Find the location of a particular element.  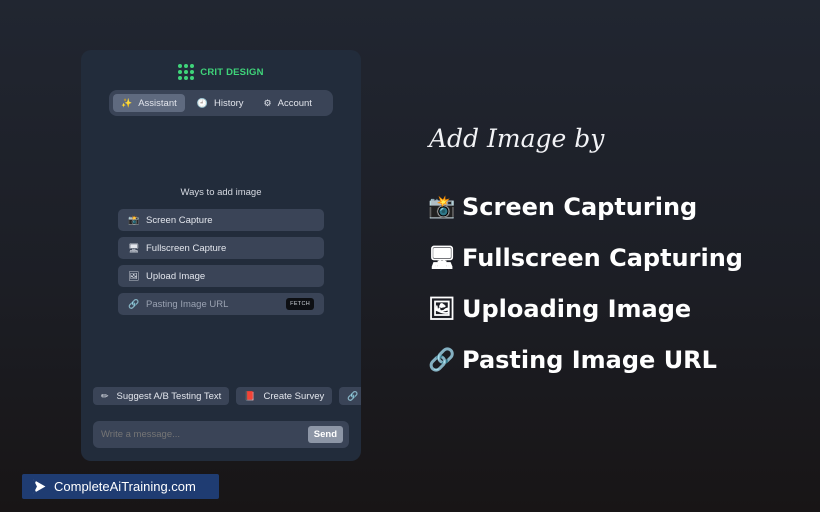

tab-label: Assistant is located at coordinates (157, 103).